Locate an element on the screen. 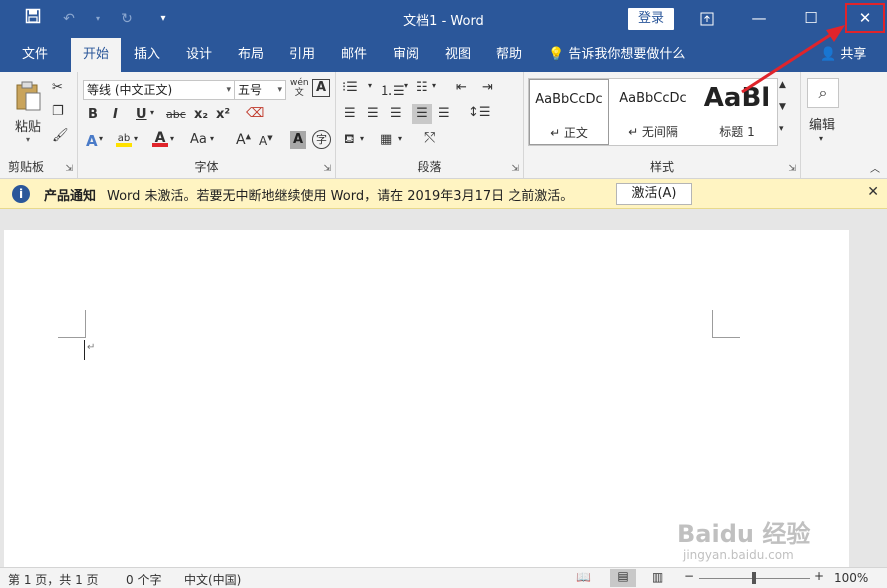  shrink-font-button: A▼ is located at coordinates (266, 141).